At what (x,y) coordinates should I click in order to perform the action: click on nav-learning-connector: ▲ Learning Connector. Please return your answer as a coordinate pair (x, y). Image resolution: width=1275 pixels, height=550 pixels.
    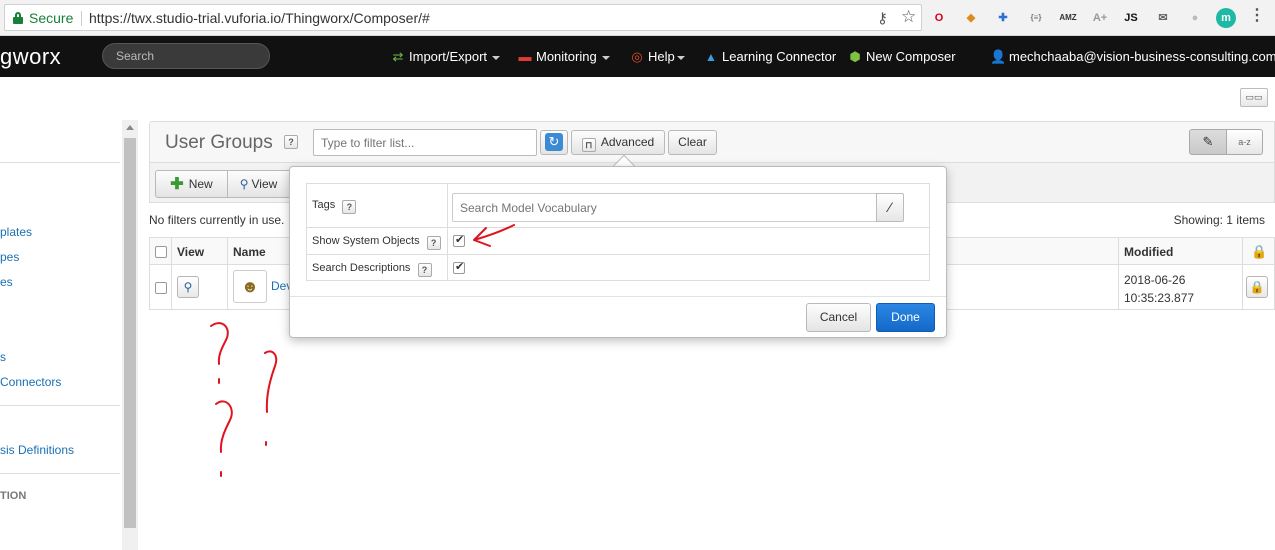
    Looking at the image, I should click on (769, 56).